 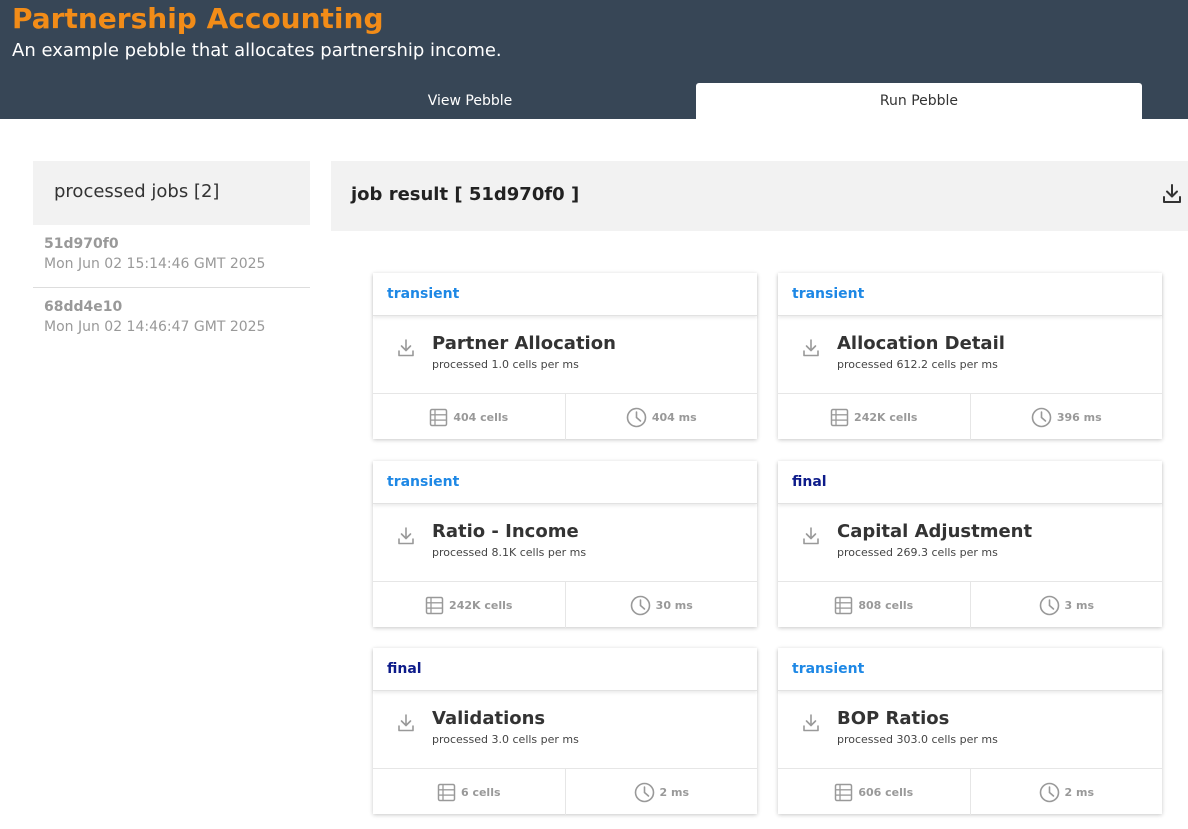 What do you see at coordinates (481, 417) in the screenshot?
I see `cells-count: 404 cells` at bounding box center [481, 417].